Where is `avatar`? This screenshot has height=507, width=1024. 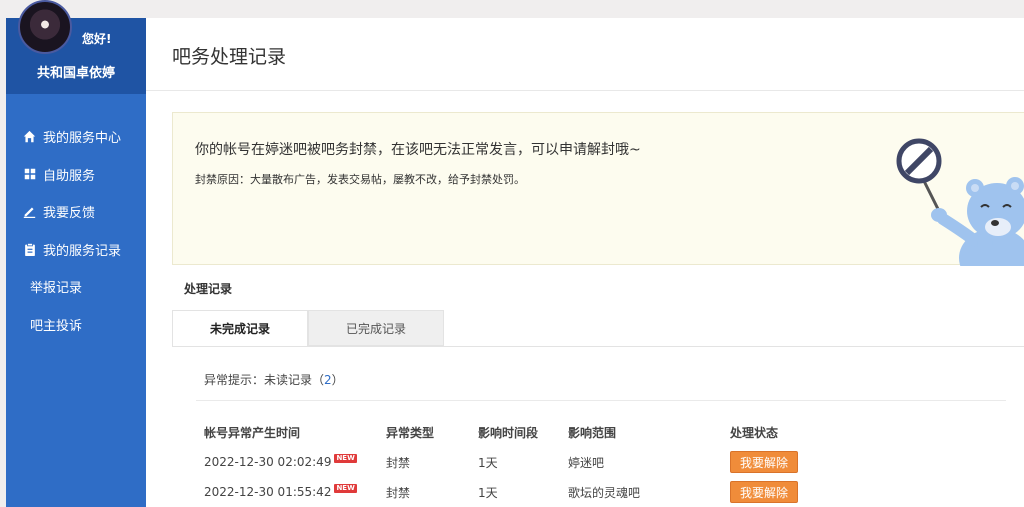
avatar is located at coordinates (45, 27).